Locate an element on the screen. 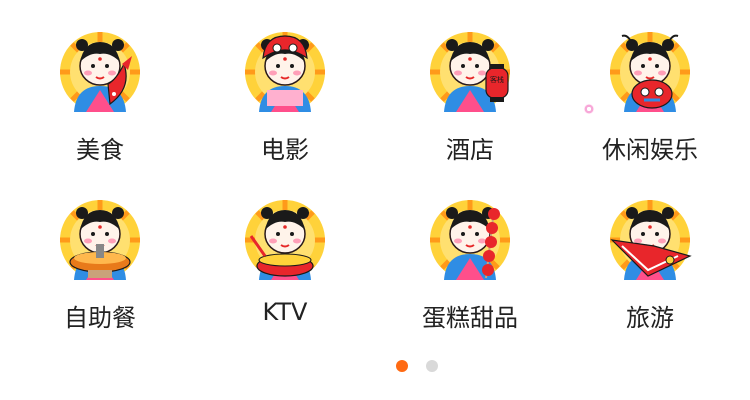 The image size is (750, 400). drum-figure-icon is located at coordinates (285, 238).